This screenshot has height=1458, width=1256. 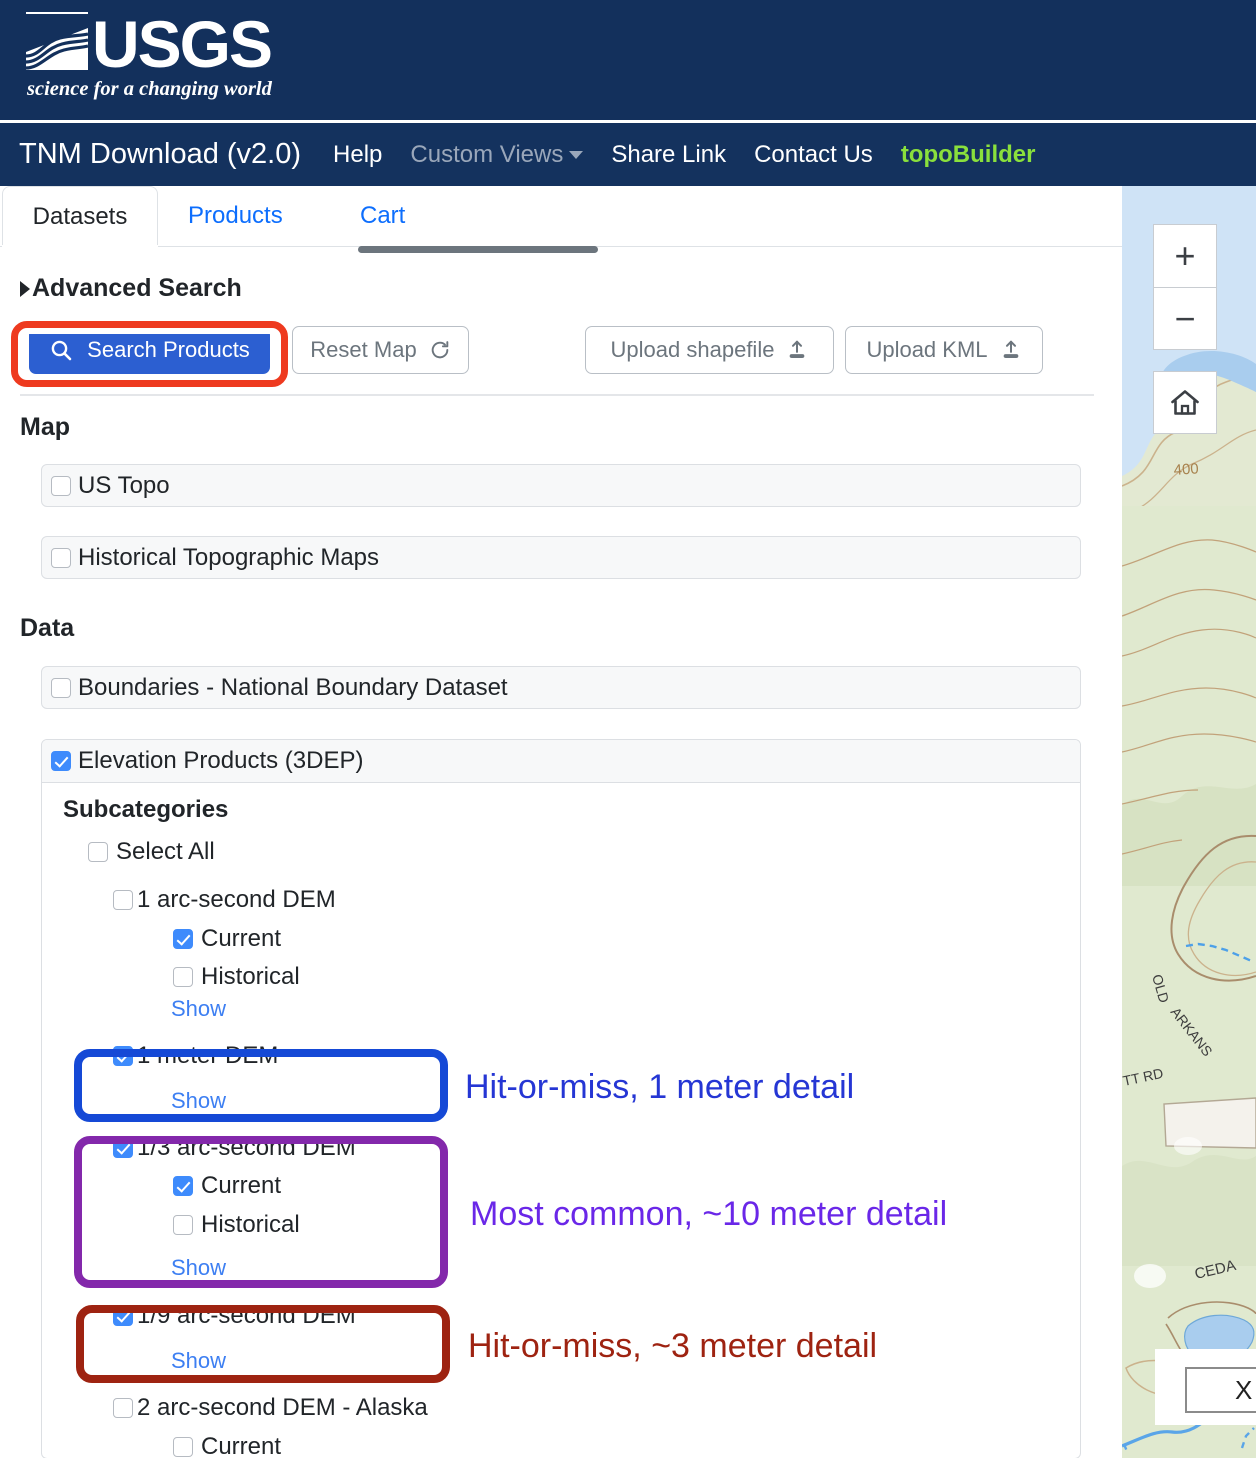 I want to click on chevron-down-icon, so click(x=576, y=155).